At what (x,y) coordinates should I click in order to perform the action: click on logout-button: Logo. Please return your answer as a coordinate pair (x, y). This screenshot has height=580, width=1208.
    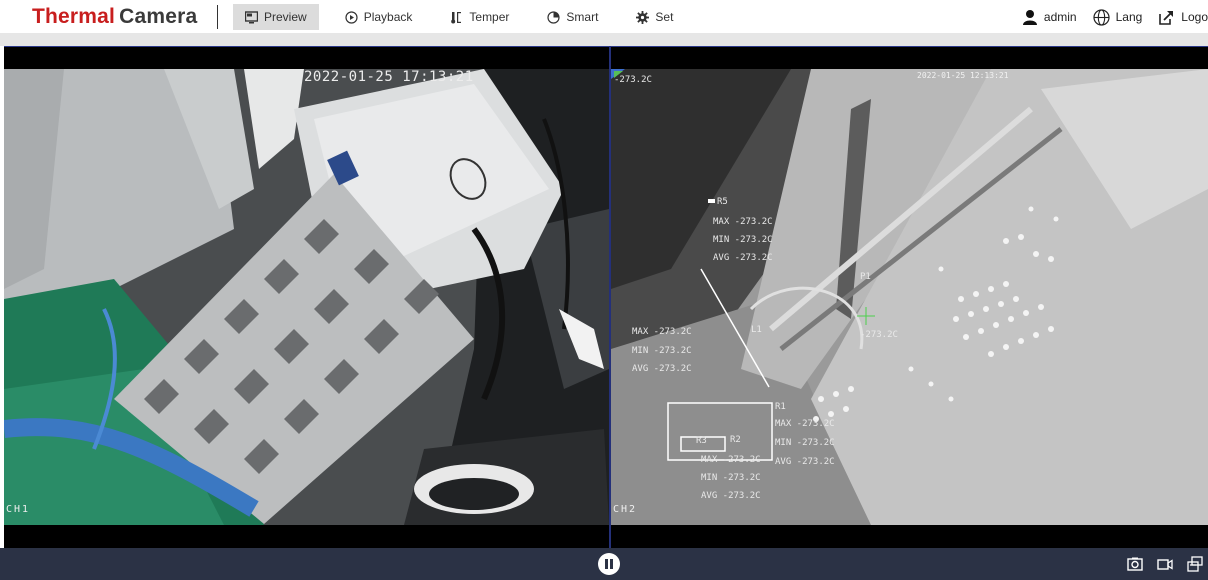
    Looking at the image, I should click on (1183, 17).